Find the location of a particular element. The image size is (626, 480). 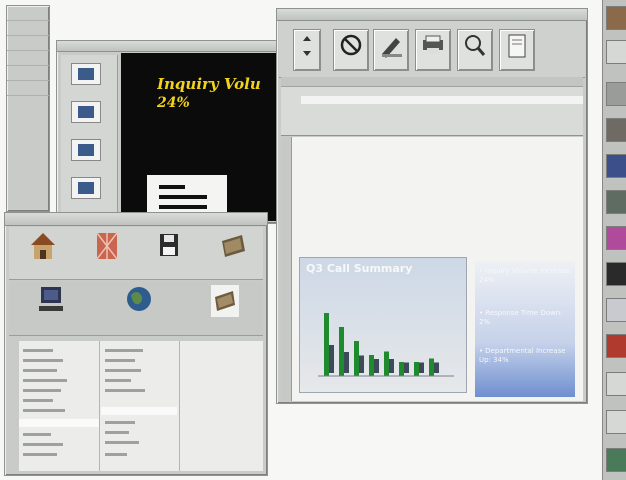

edit-icon is located at coordinates (392, 48).